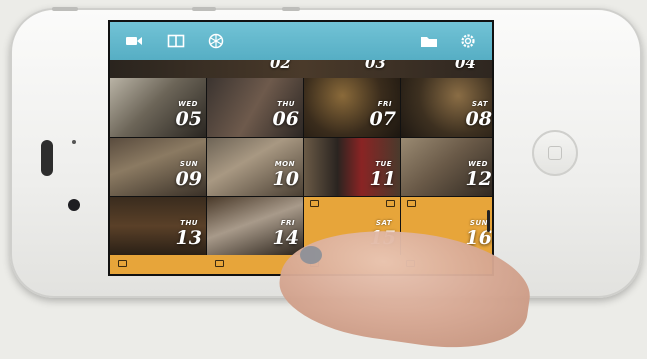 This screenshot has height=359, width=647. I want to click on home-square-icon, so click(555, 153).